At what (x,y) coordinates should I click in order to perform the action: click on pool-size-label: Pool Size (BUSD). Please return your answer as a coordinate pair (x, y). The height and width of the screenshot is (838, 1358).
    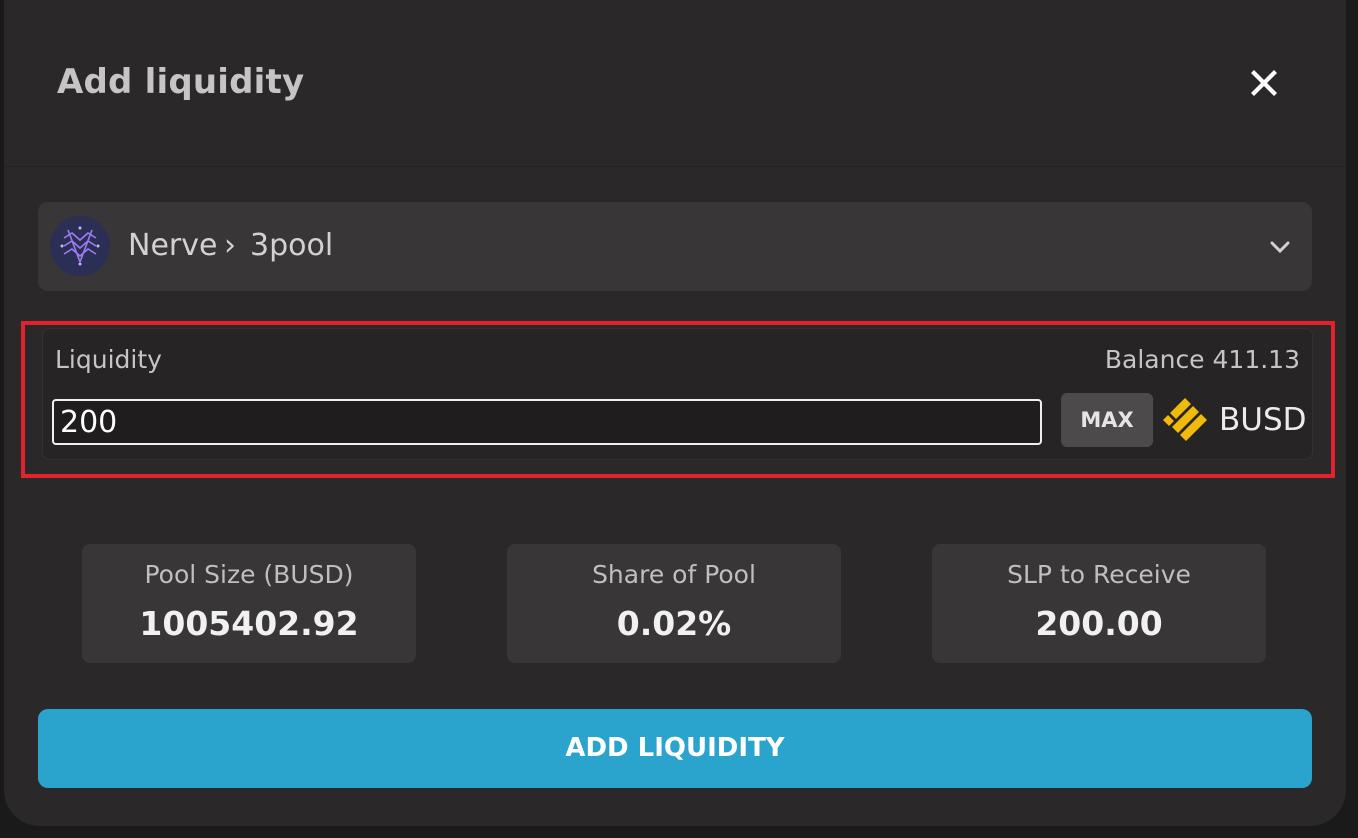
    Looking at the image, I should click on (249, 574).